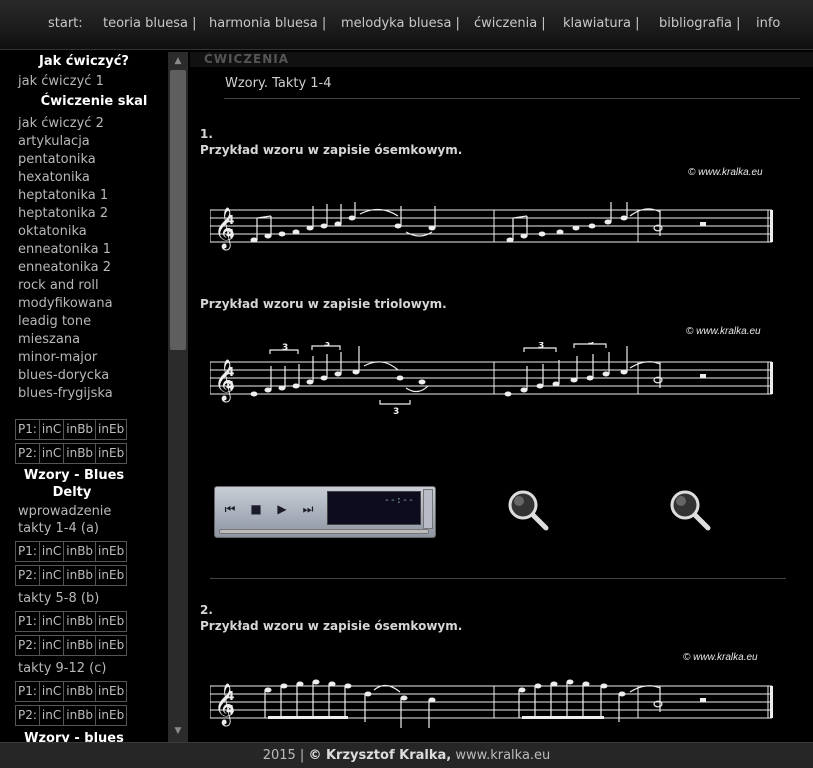 This screenshot has height=768, width=813. I want to click on nav-klawiatura: klawiatura |, so click(601, 23).